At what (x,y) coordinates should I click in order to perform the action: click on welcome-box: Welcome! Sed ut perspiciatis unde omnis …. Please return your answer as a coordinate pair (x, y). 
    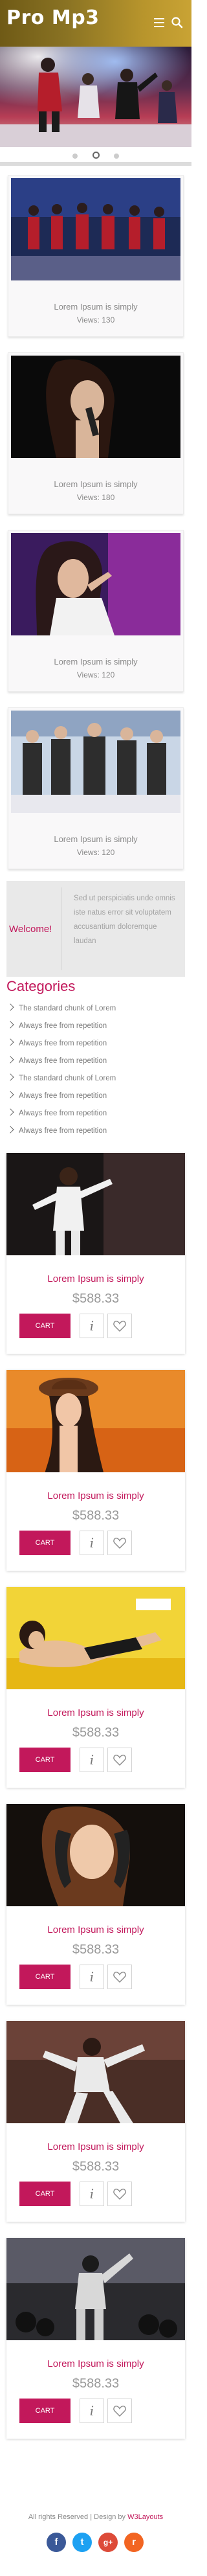
    Looking at the image, I should click on (95, 929).